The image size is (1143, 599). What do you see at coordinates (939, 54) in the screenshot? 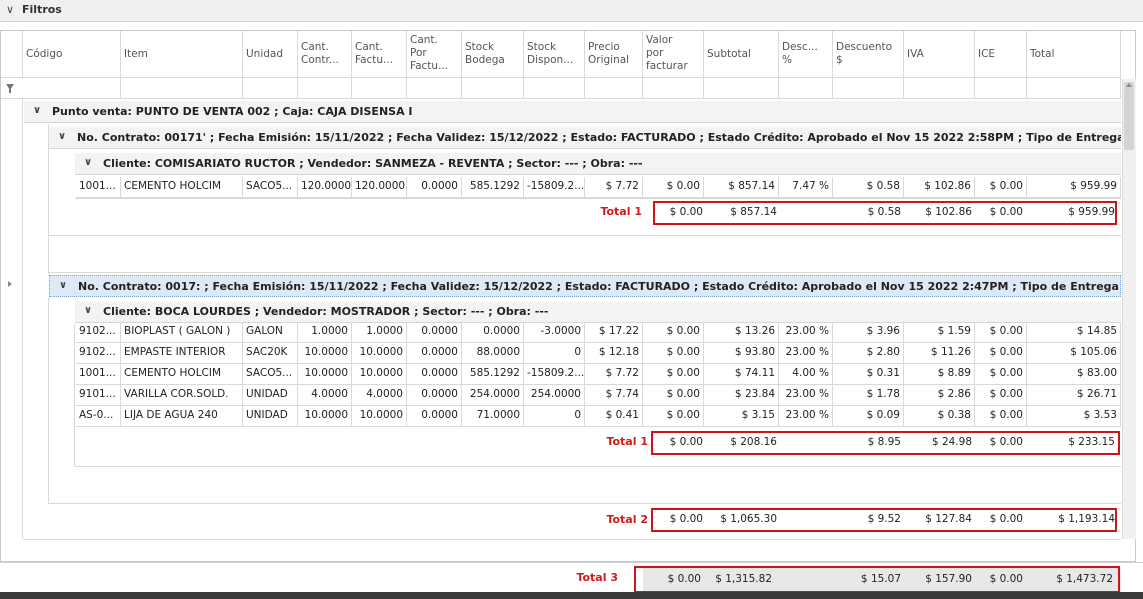
I see `column-header-iva: IVA` at bounding box center [939, 54].